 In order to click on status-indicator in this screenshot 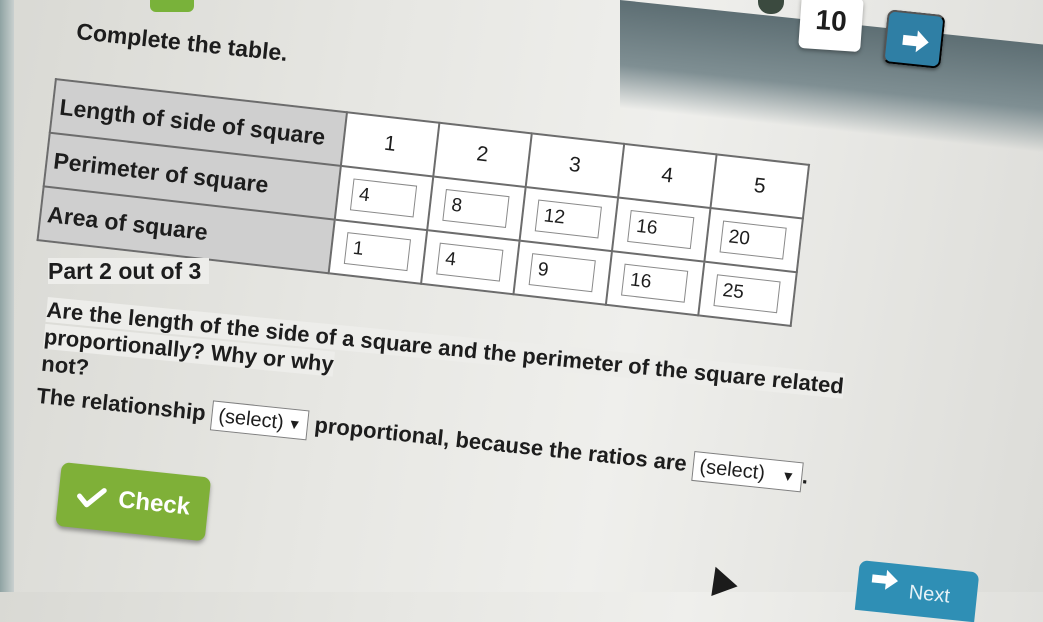, I will do `click(771, 7)`.